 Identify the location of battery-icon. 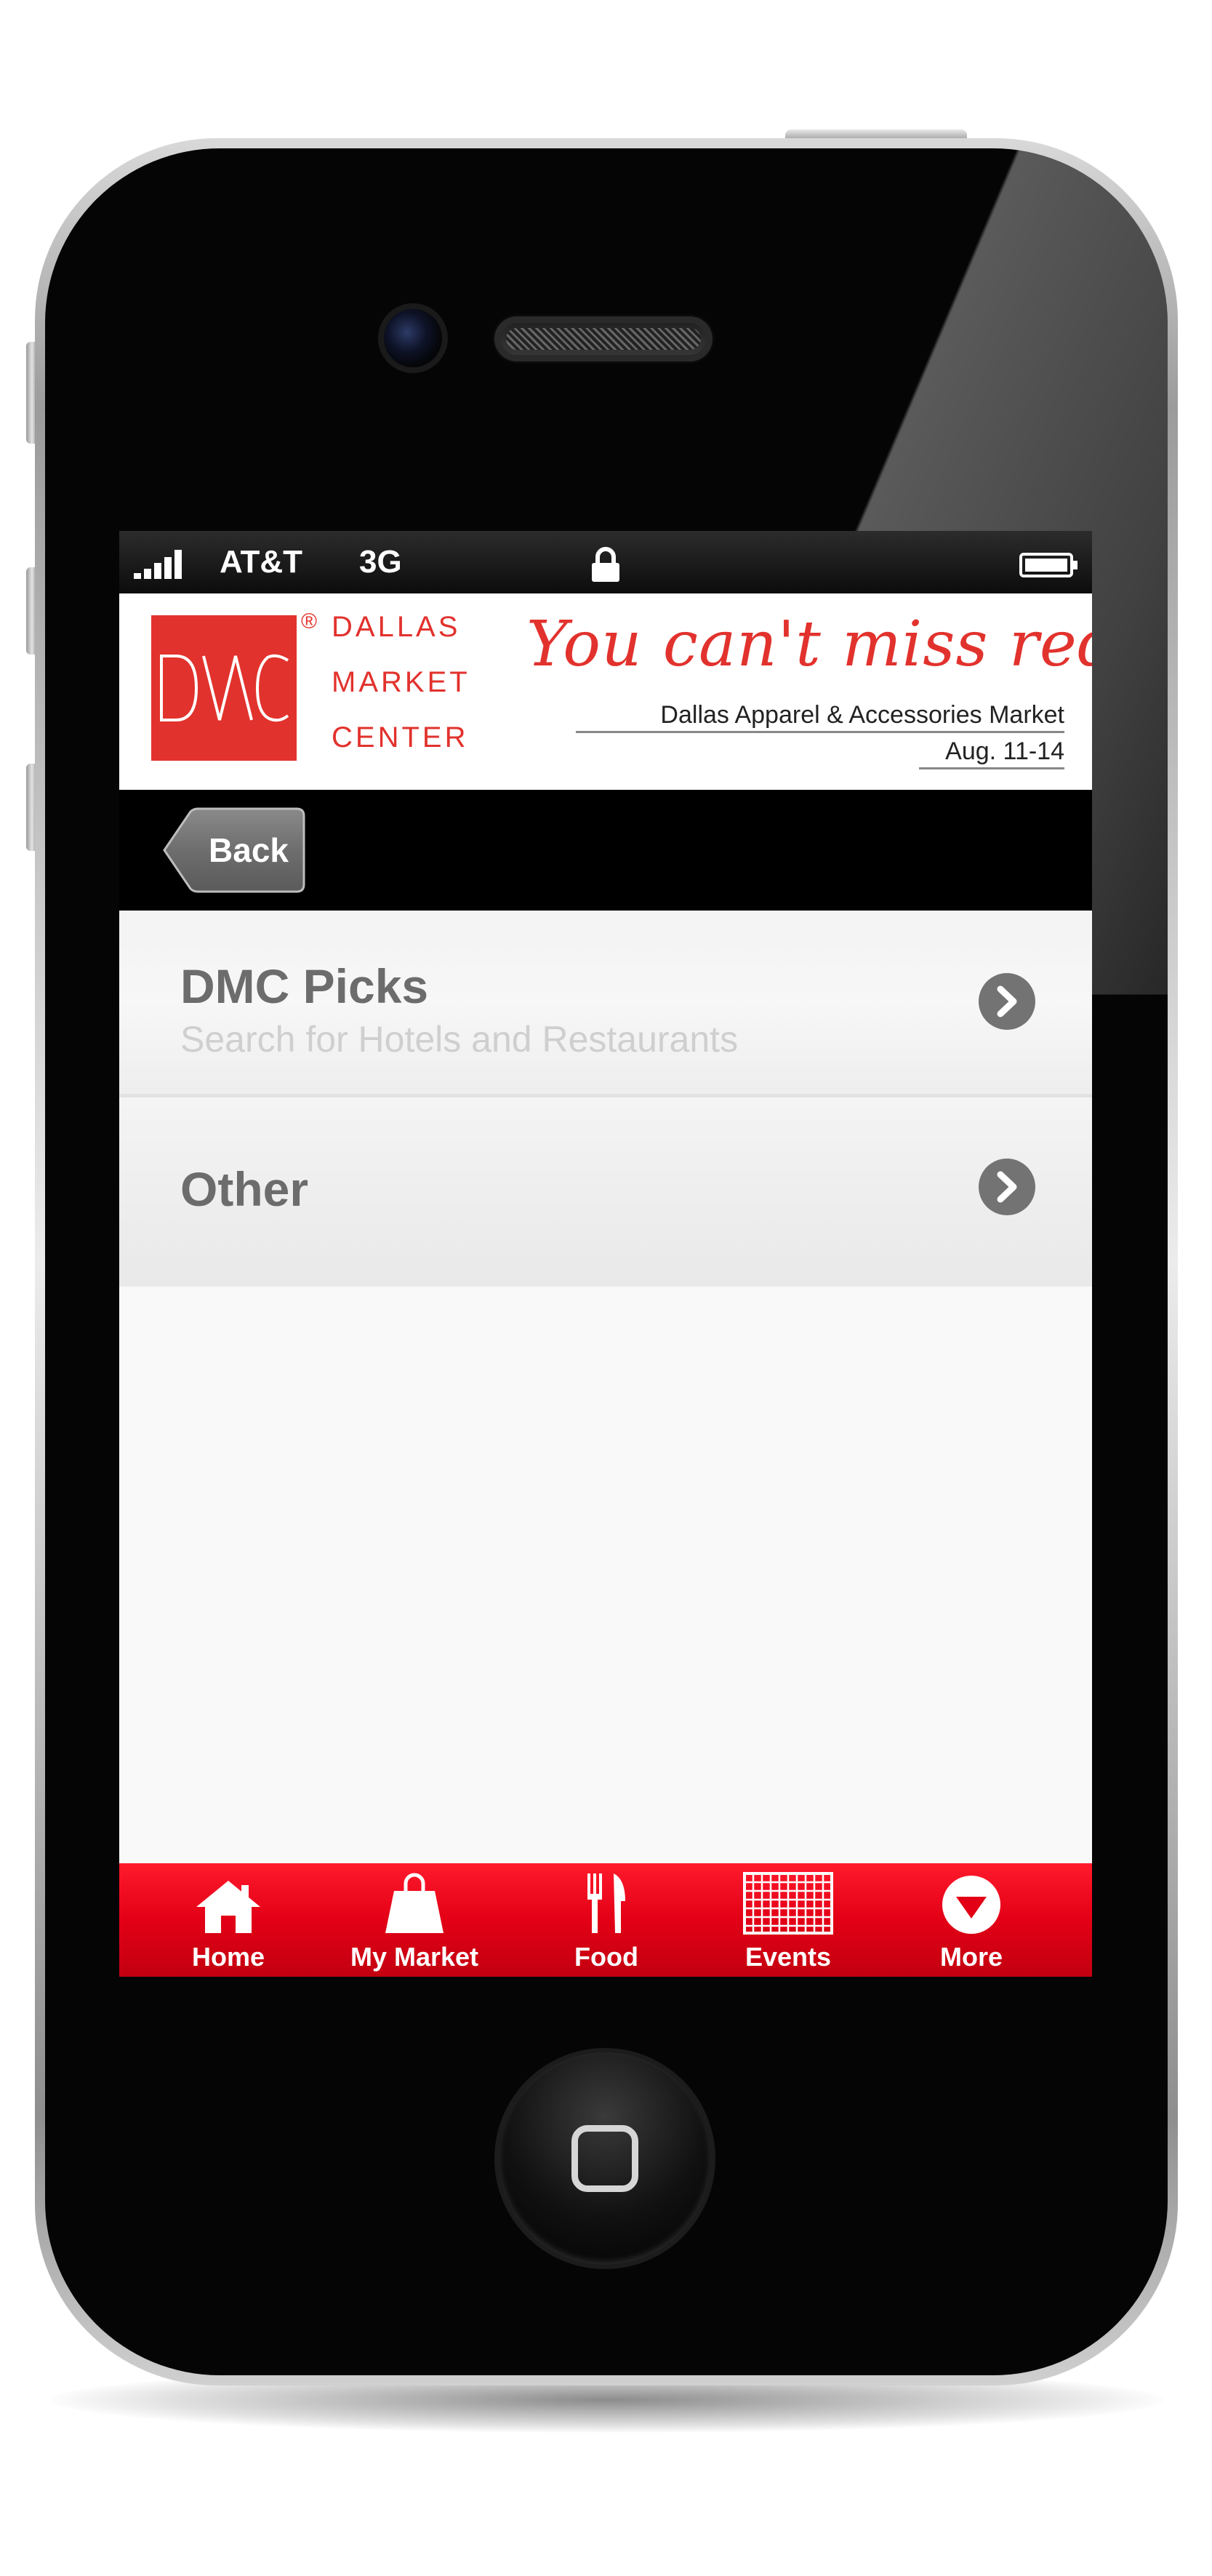
(1048, 565).